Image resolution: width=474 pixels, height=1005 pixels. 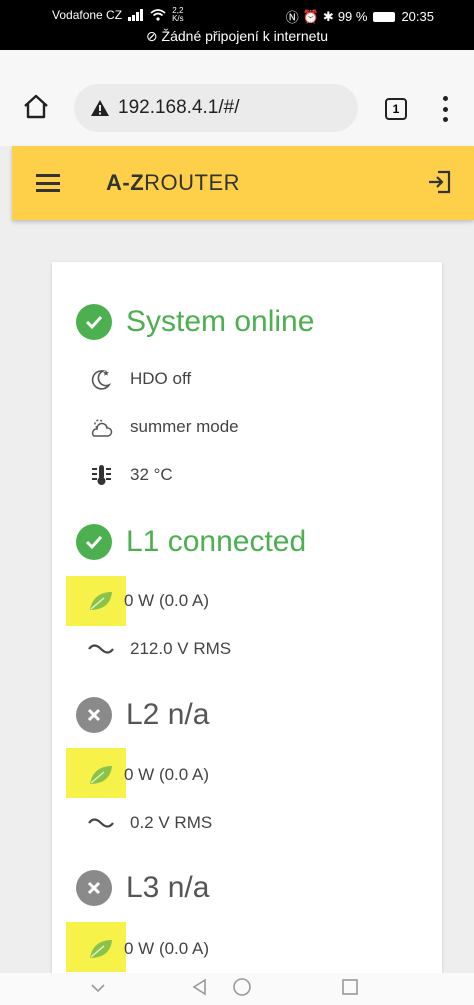 What do you see at coordinates (168, 887) in the screenshot?
I see `phase-l3-title-text: L3 n/a` at bounding box center [168, 887].